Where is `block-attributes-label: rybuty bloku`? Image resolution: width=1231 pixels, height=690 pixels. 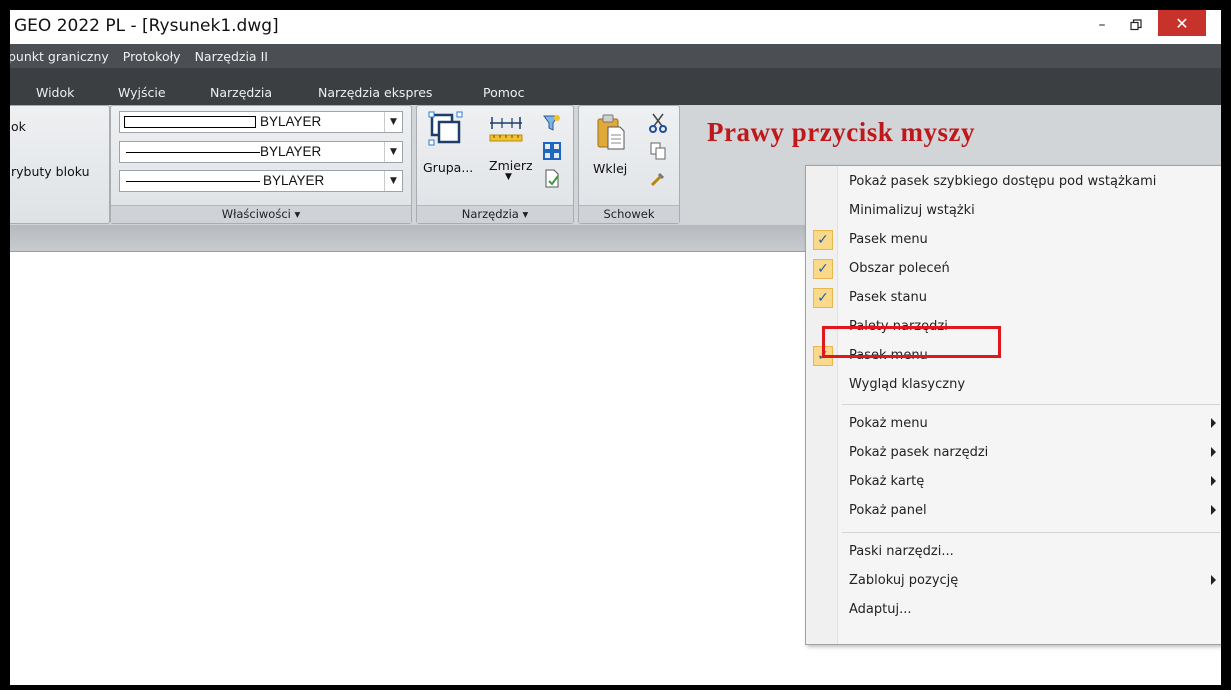 block-attributes-label: rybuty bloku is located at coordinates (50, 171).